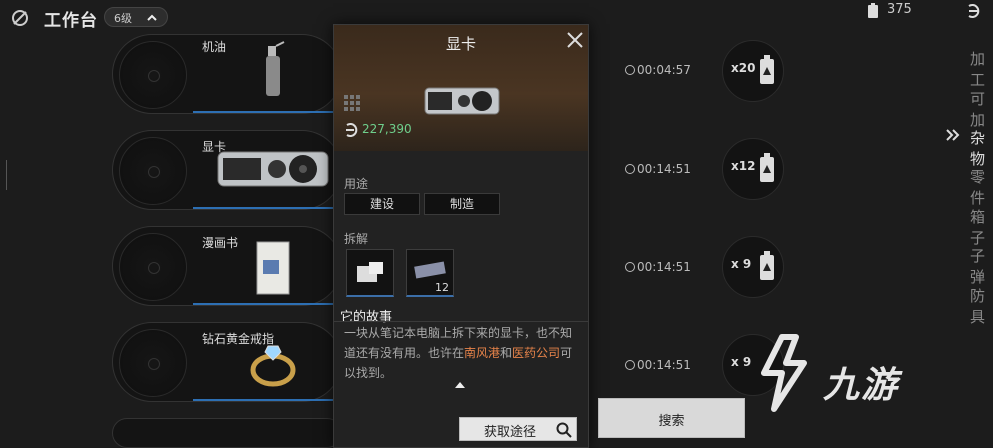 The image size is (993, 448). I want to click on battery-cost: x12, so click(753, 169).